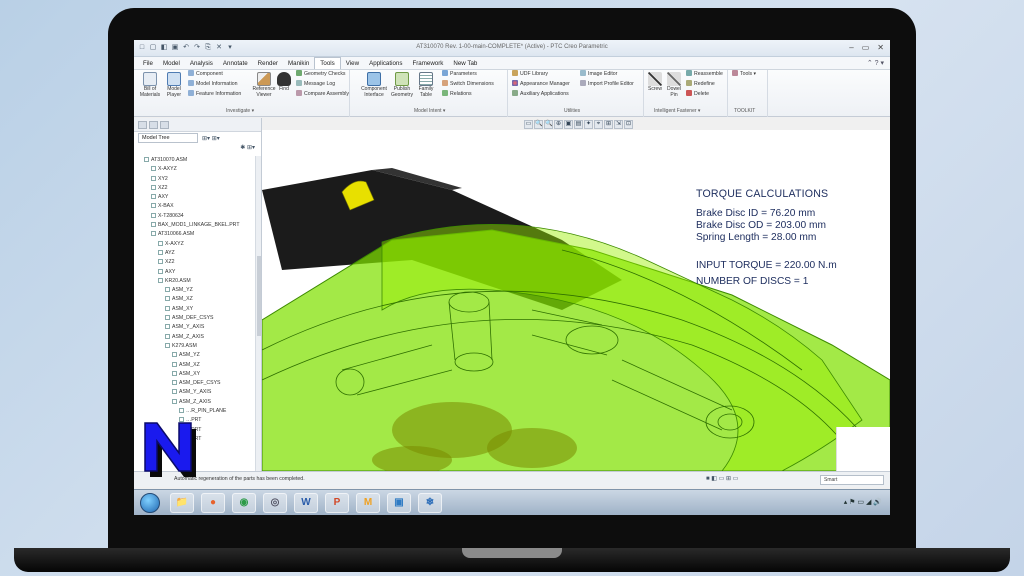 Image resolution: width=1024 pixels, height=576 pixels. I want to click on start-button, so click(150, 503).